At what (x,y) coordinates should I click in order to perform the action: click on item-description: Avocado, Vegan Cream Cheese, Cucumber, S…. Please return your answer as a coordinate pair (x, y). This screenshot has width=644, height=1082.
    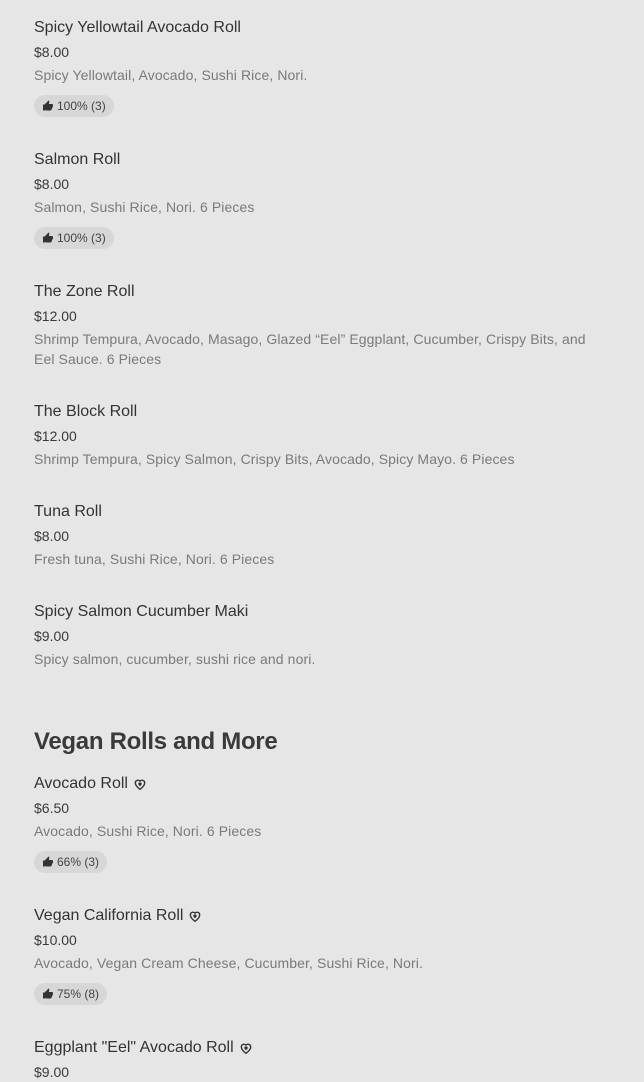
    Looking at the image, I should click on (228, 963).